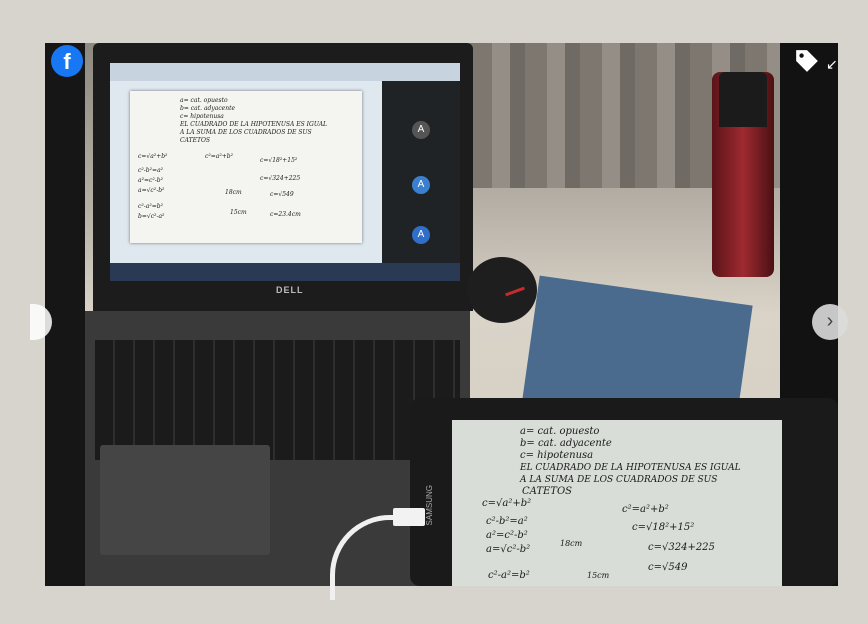  Describe the element at coordinates (151, 216) in the screenshot. I see `note-formula: b=√c²-a²` at that location.